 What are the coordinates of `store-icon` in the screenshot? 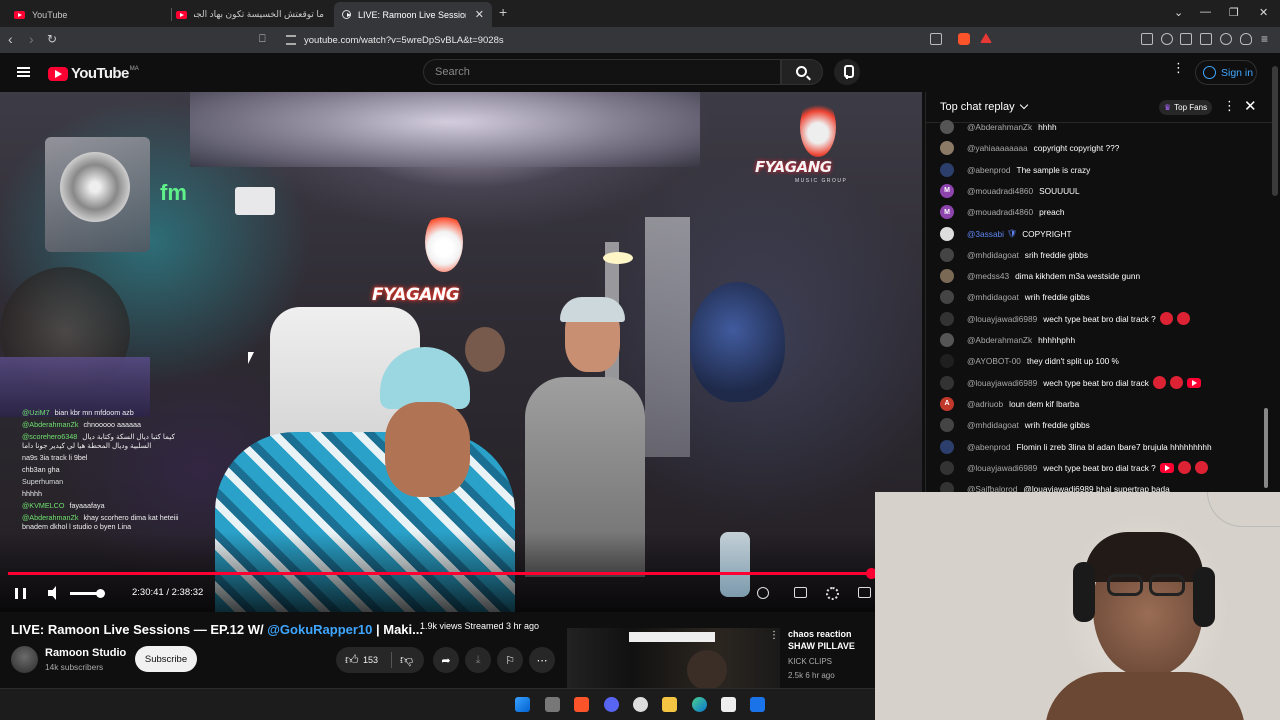 It's located at (728, 704).